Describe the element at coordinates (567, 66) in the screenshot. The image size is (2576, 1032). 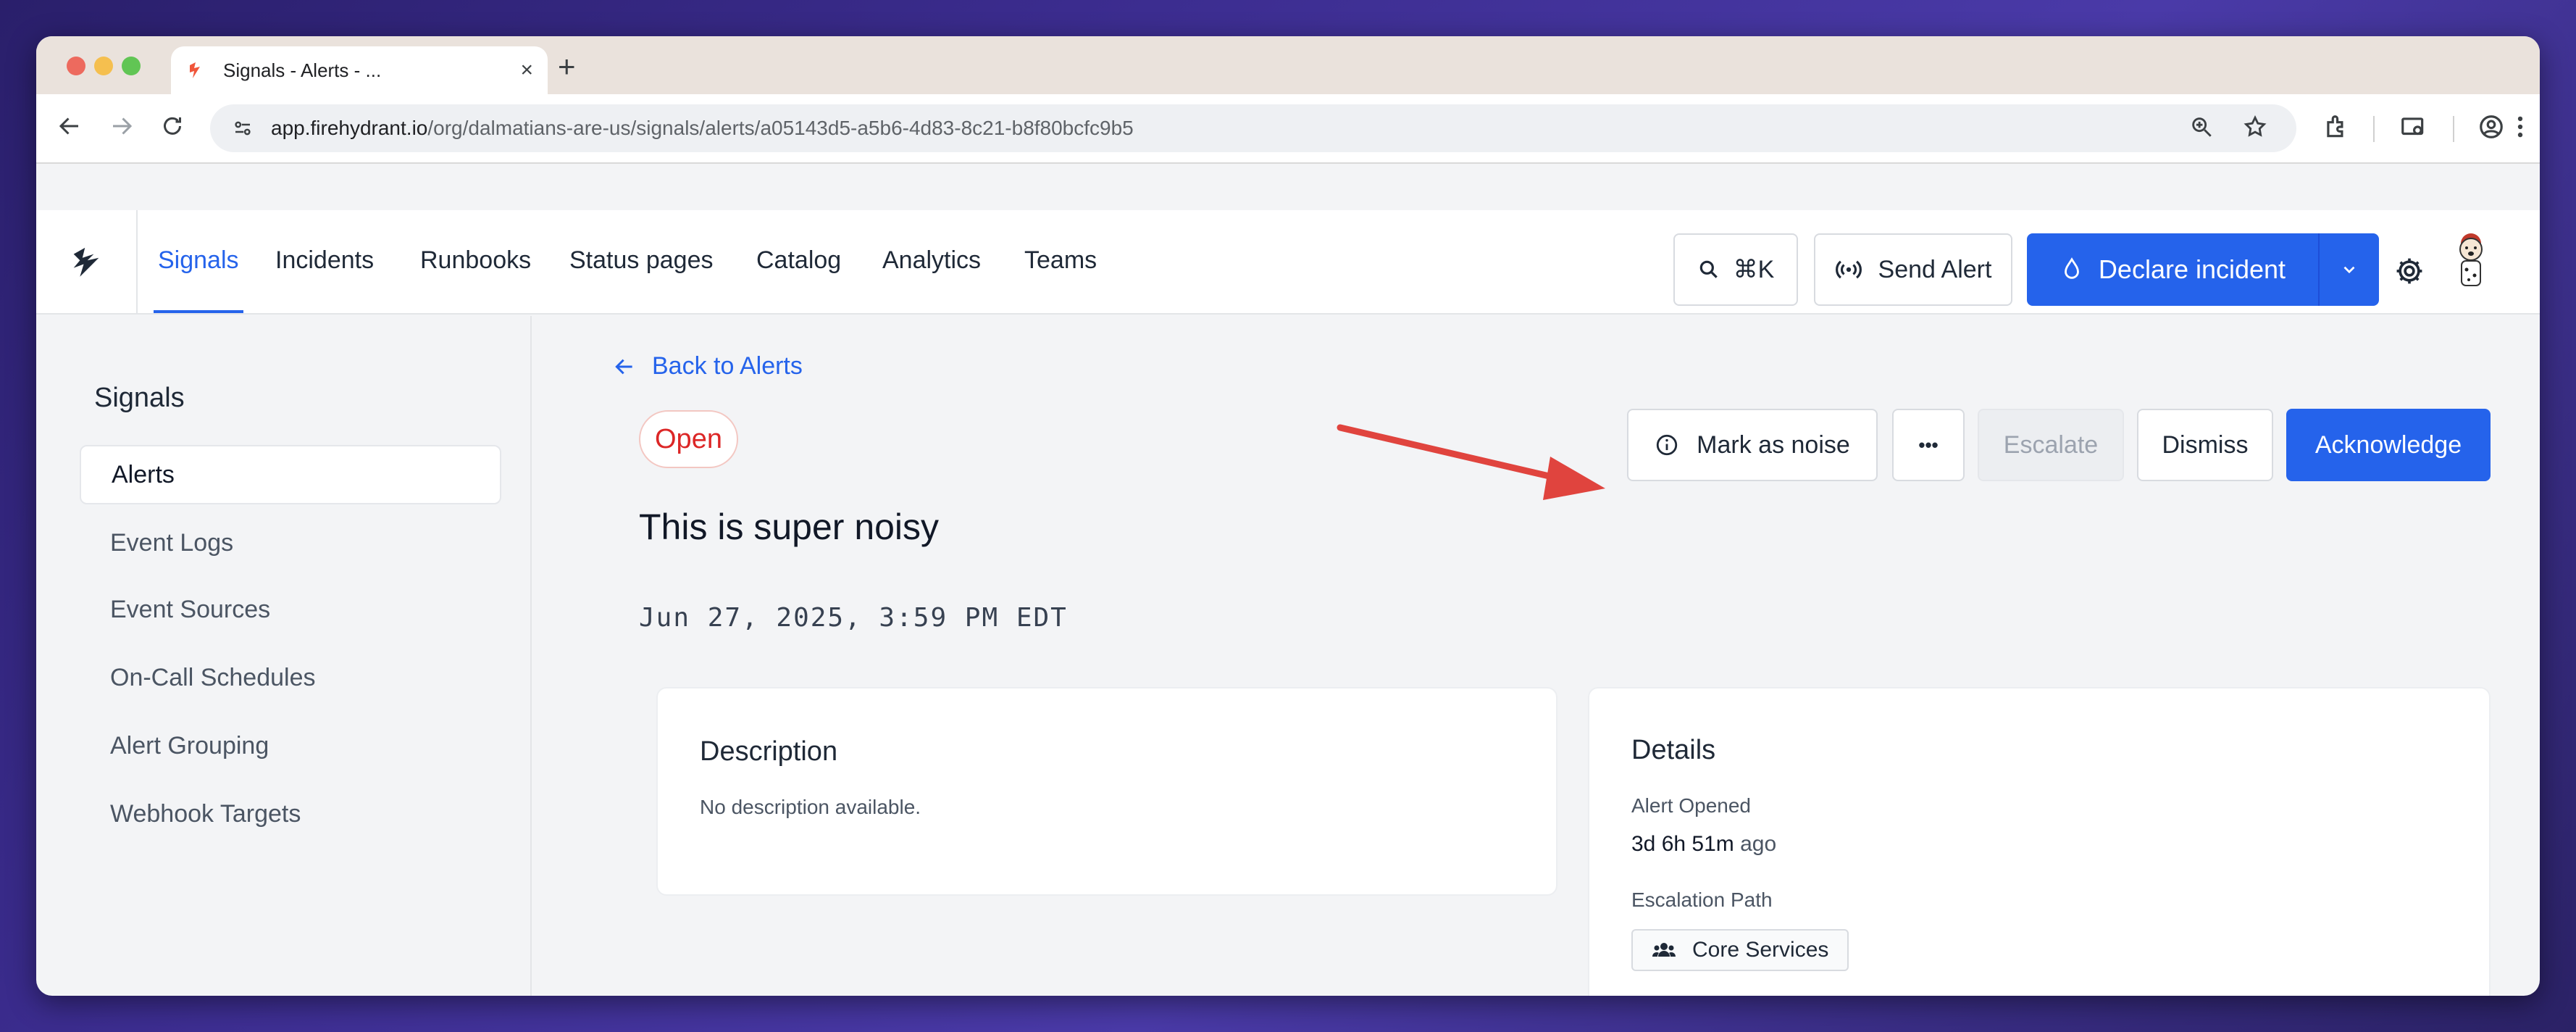
I see `new-tab-button: +` at that location.